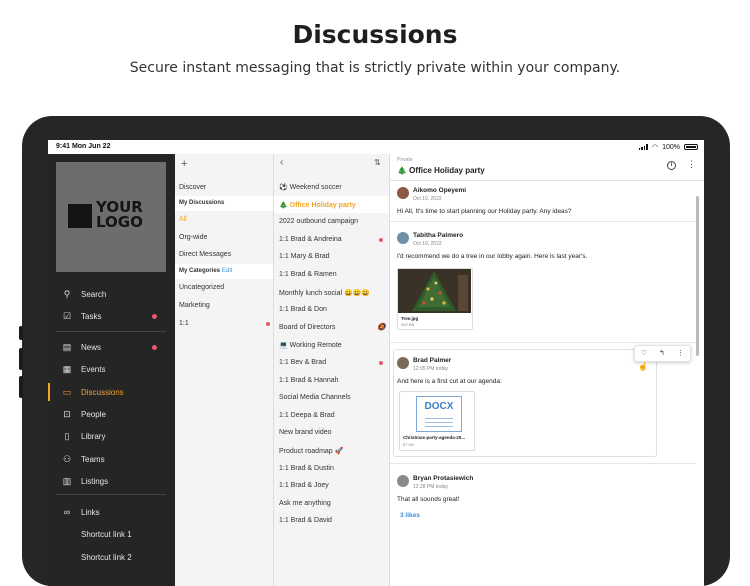 This screenshot has height=586, width=750. Describe the element at coordinates (224, 219) in the screenshot. I see `category-all: All` at that location.